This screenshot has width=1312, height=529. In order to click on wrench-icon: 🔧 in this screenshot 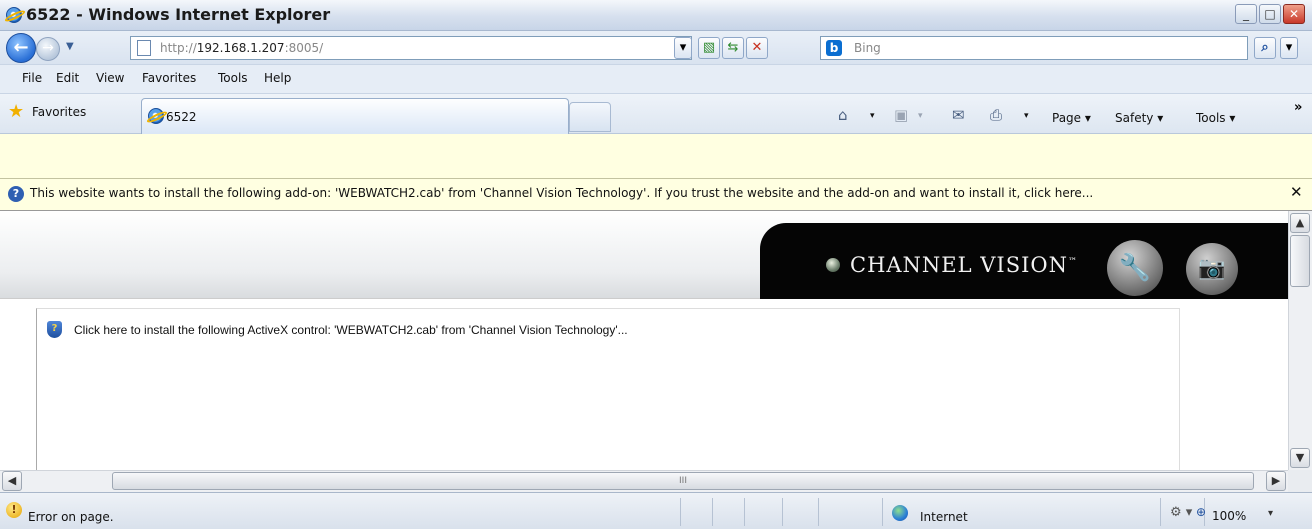, I will do `click(1135, 268)`.